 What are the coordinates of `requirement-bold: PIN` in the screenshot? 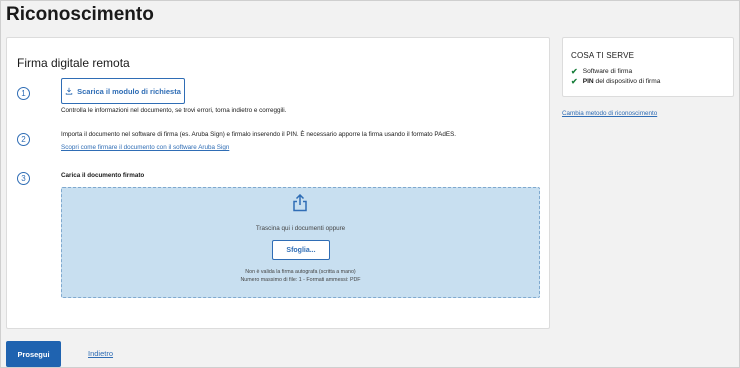 It's located at (588, 81).